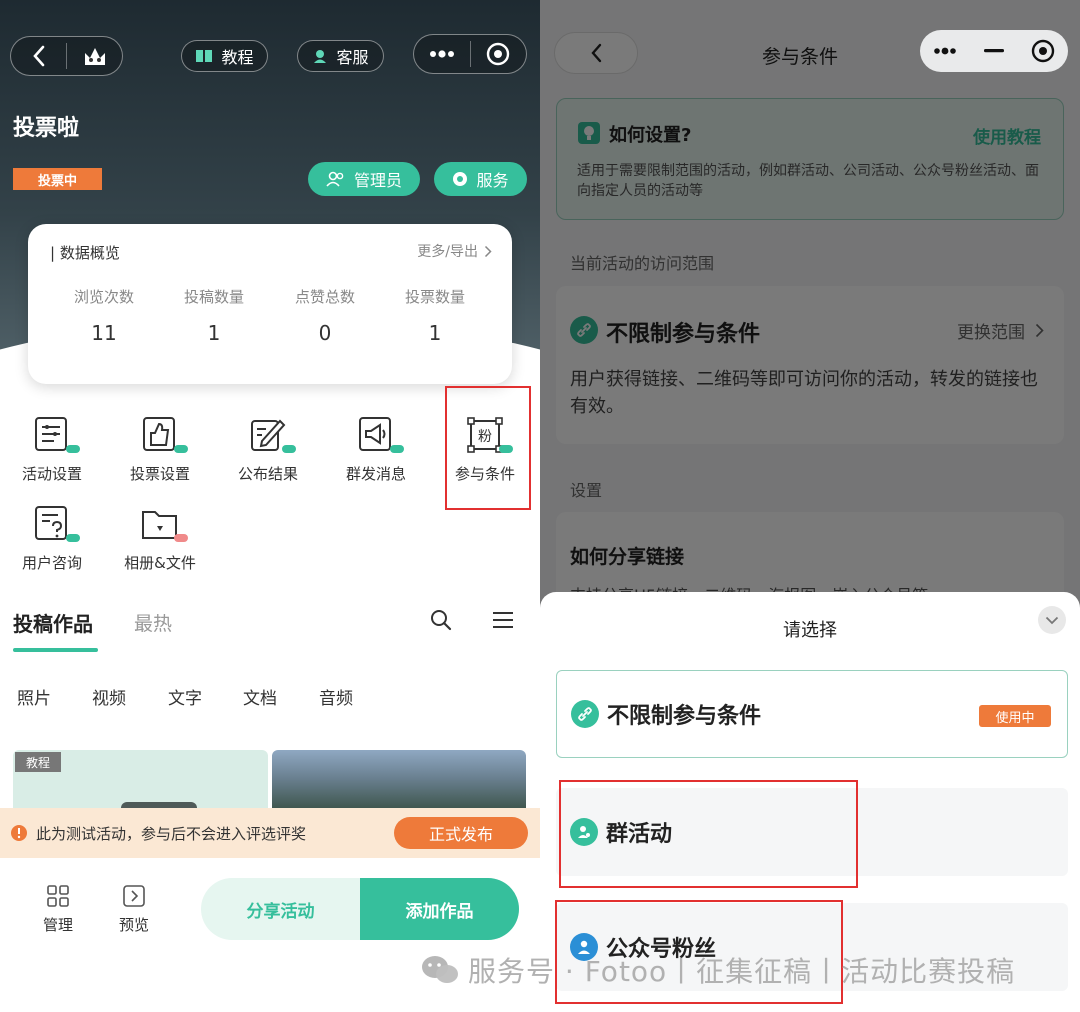 The height and width of the screenshot is (1012, 1080). I want to click on sheet-collapse-button, so click(1052, 620).